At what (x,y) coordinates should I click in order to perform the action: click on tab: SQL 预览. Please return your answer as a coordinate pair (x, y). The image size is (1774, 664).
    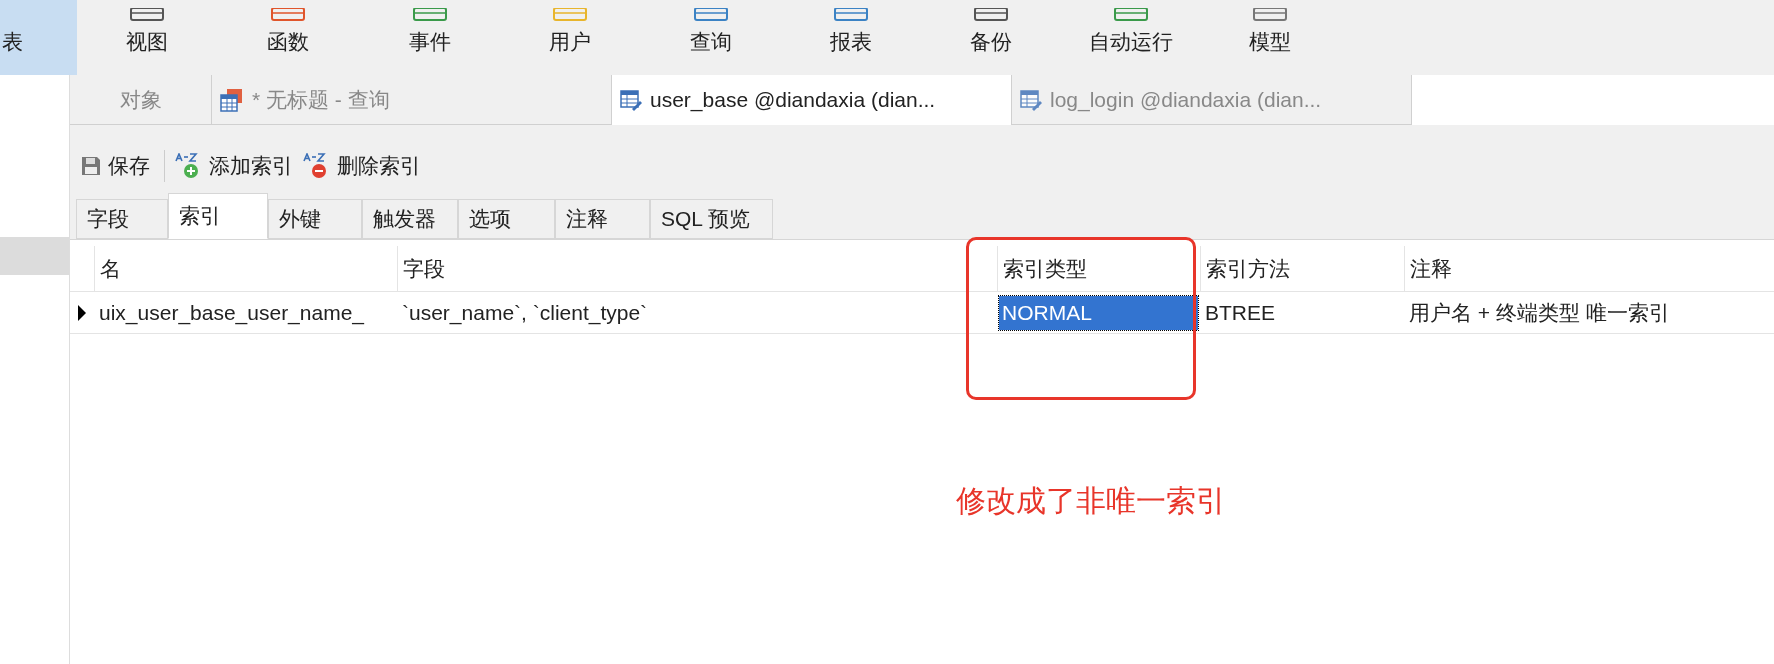
    Looking at the image, I should click on (711, 219).